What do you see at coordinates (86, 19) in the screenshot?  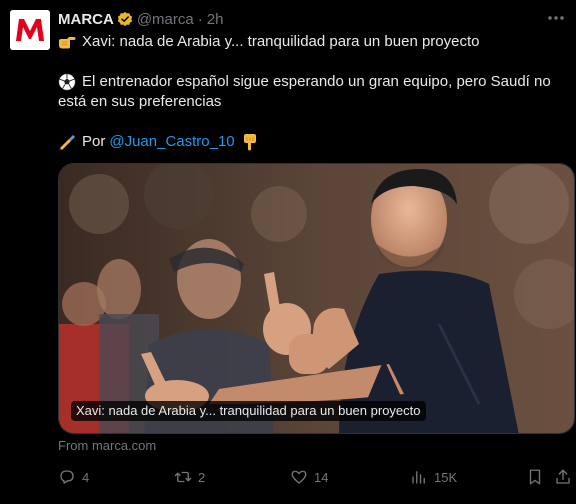 I see `author-name: MARCA` at bounding box center [86, 19].